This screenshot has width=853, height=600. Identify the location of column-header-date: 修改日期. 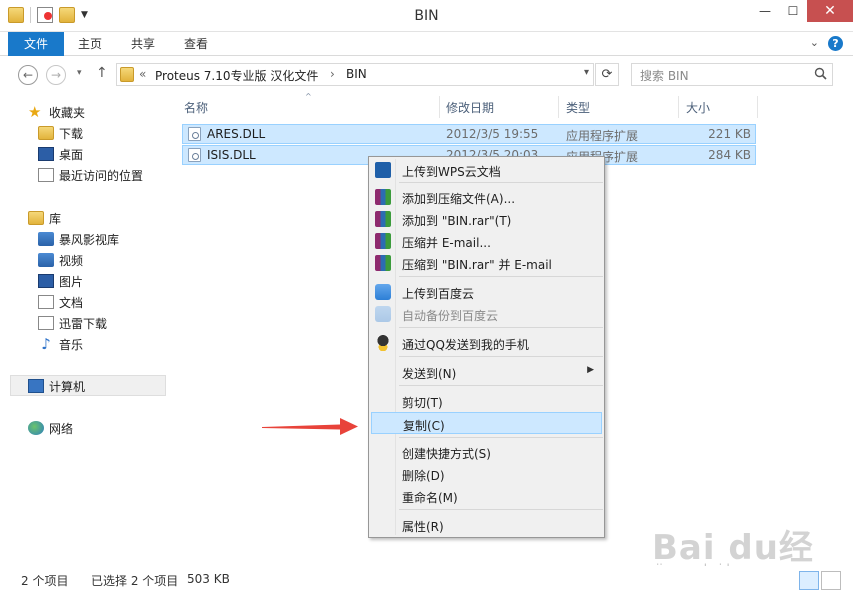
(470, 110).